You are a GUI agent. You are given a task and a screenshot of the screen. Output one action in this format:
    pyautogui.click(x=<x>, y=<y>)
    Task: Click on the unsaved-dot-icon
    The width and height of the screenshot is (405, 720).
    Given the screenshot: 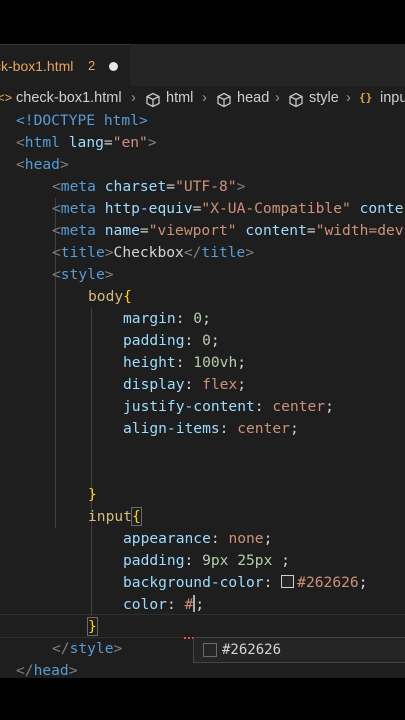 What is the action you would take?
    pyautogui.click(x=113, y=66)
    